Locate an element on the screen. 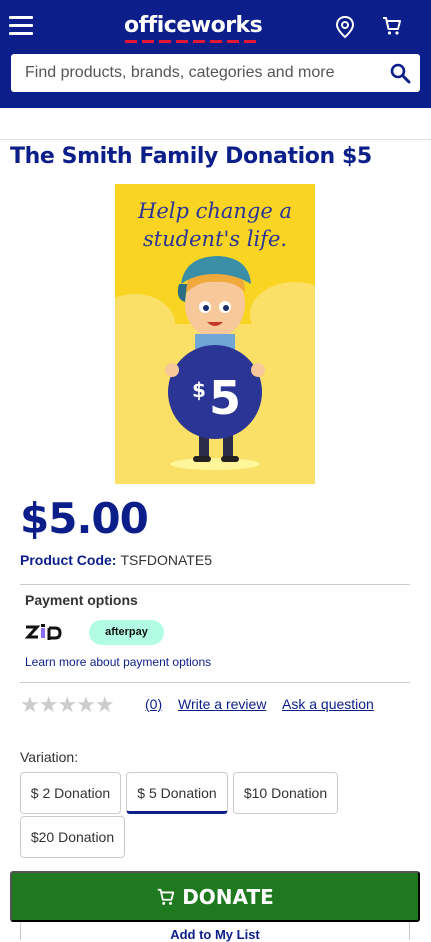  donate-button: DONATE is located at coordinates (215, 896).